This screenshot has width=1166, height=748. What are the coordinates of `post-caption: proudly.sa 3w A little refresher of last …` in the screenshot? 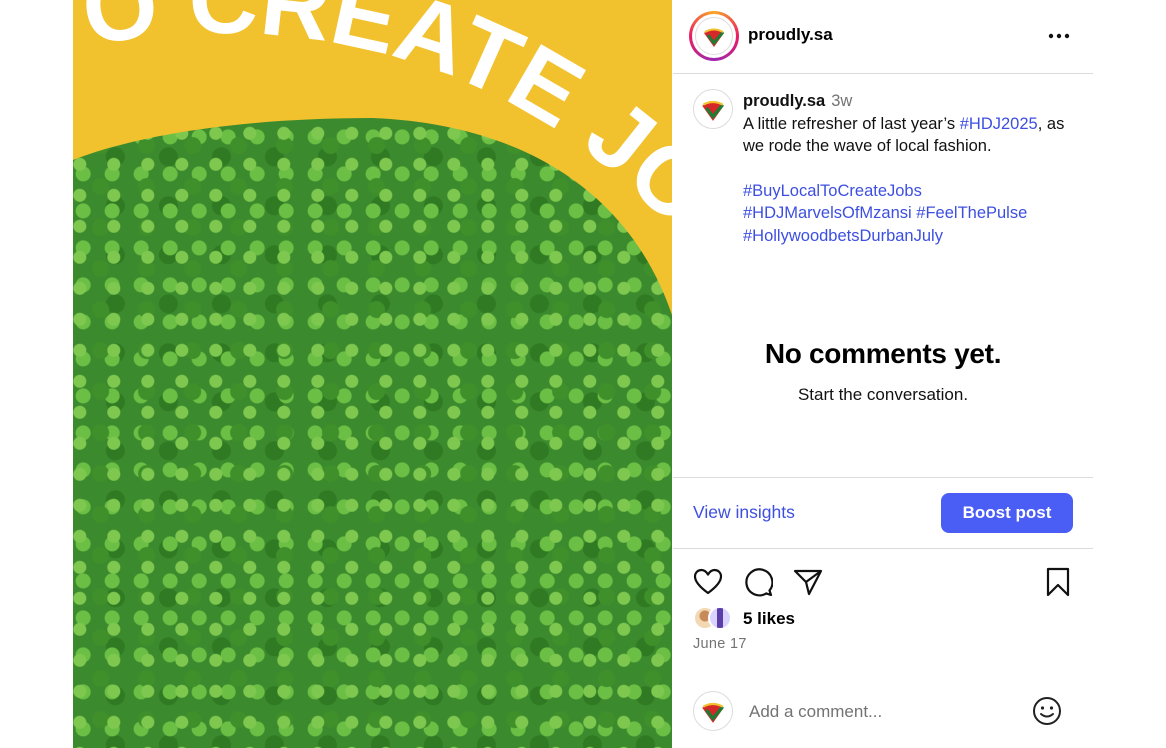 It's located at (910, 168).